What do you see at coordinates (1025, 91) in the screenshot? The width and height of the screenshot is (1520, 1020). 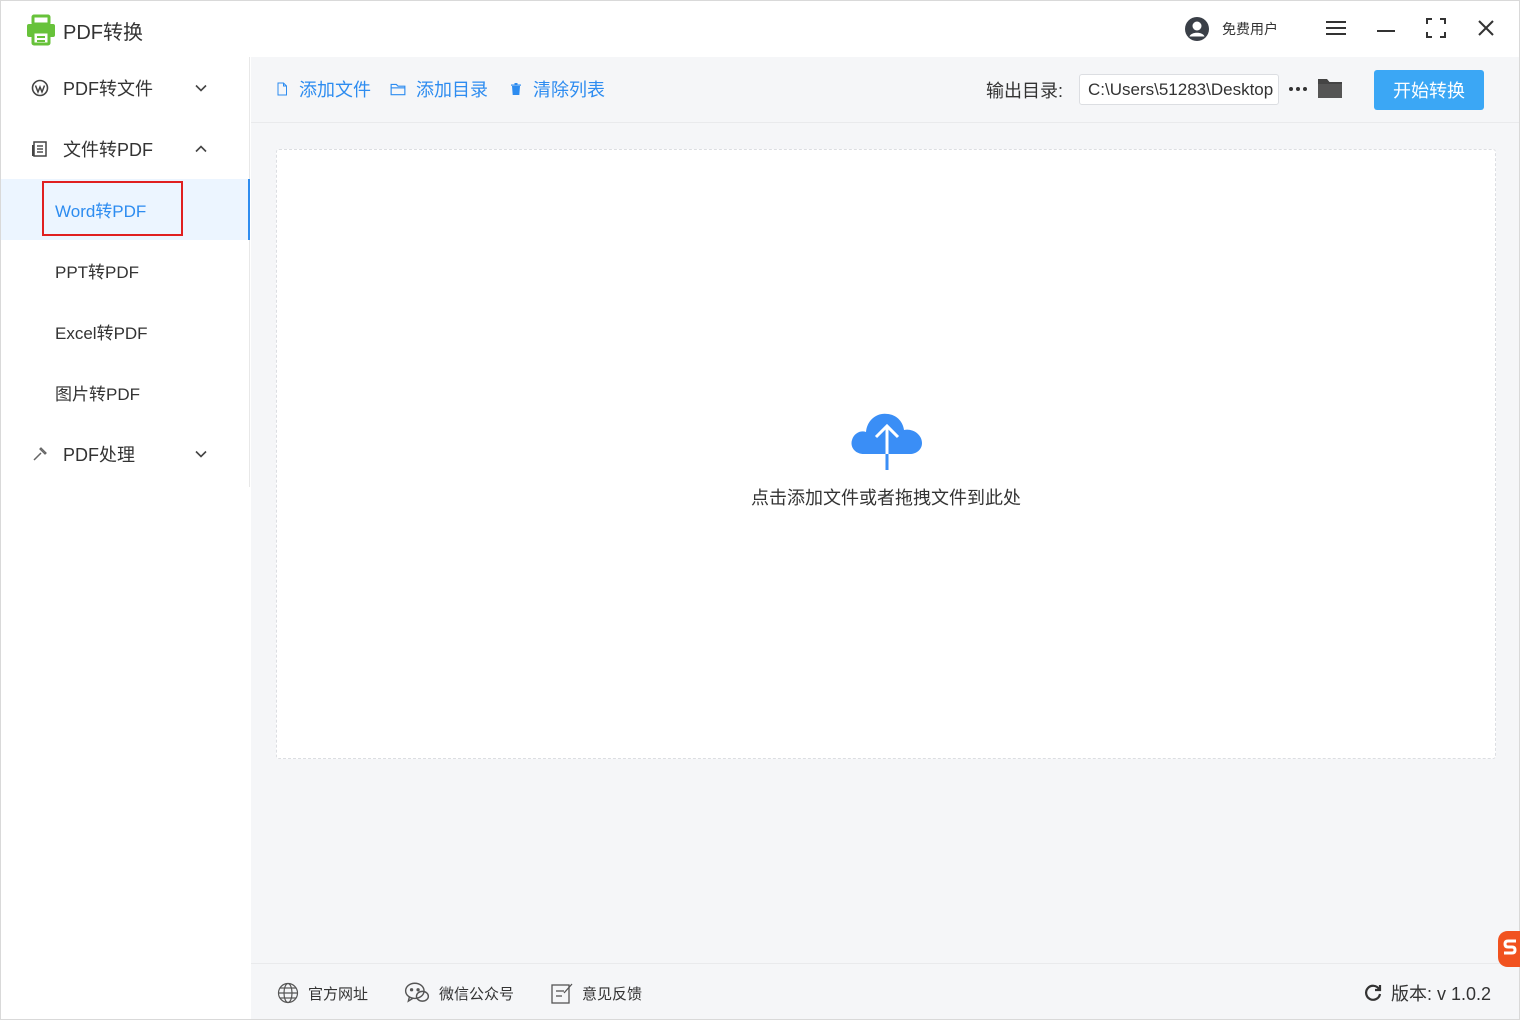 I see `output-dir-label: 输出目录:` at bounding box center [1025, 91].